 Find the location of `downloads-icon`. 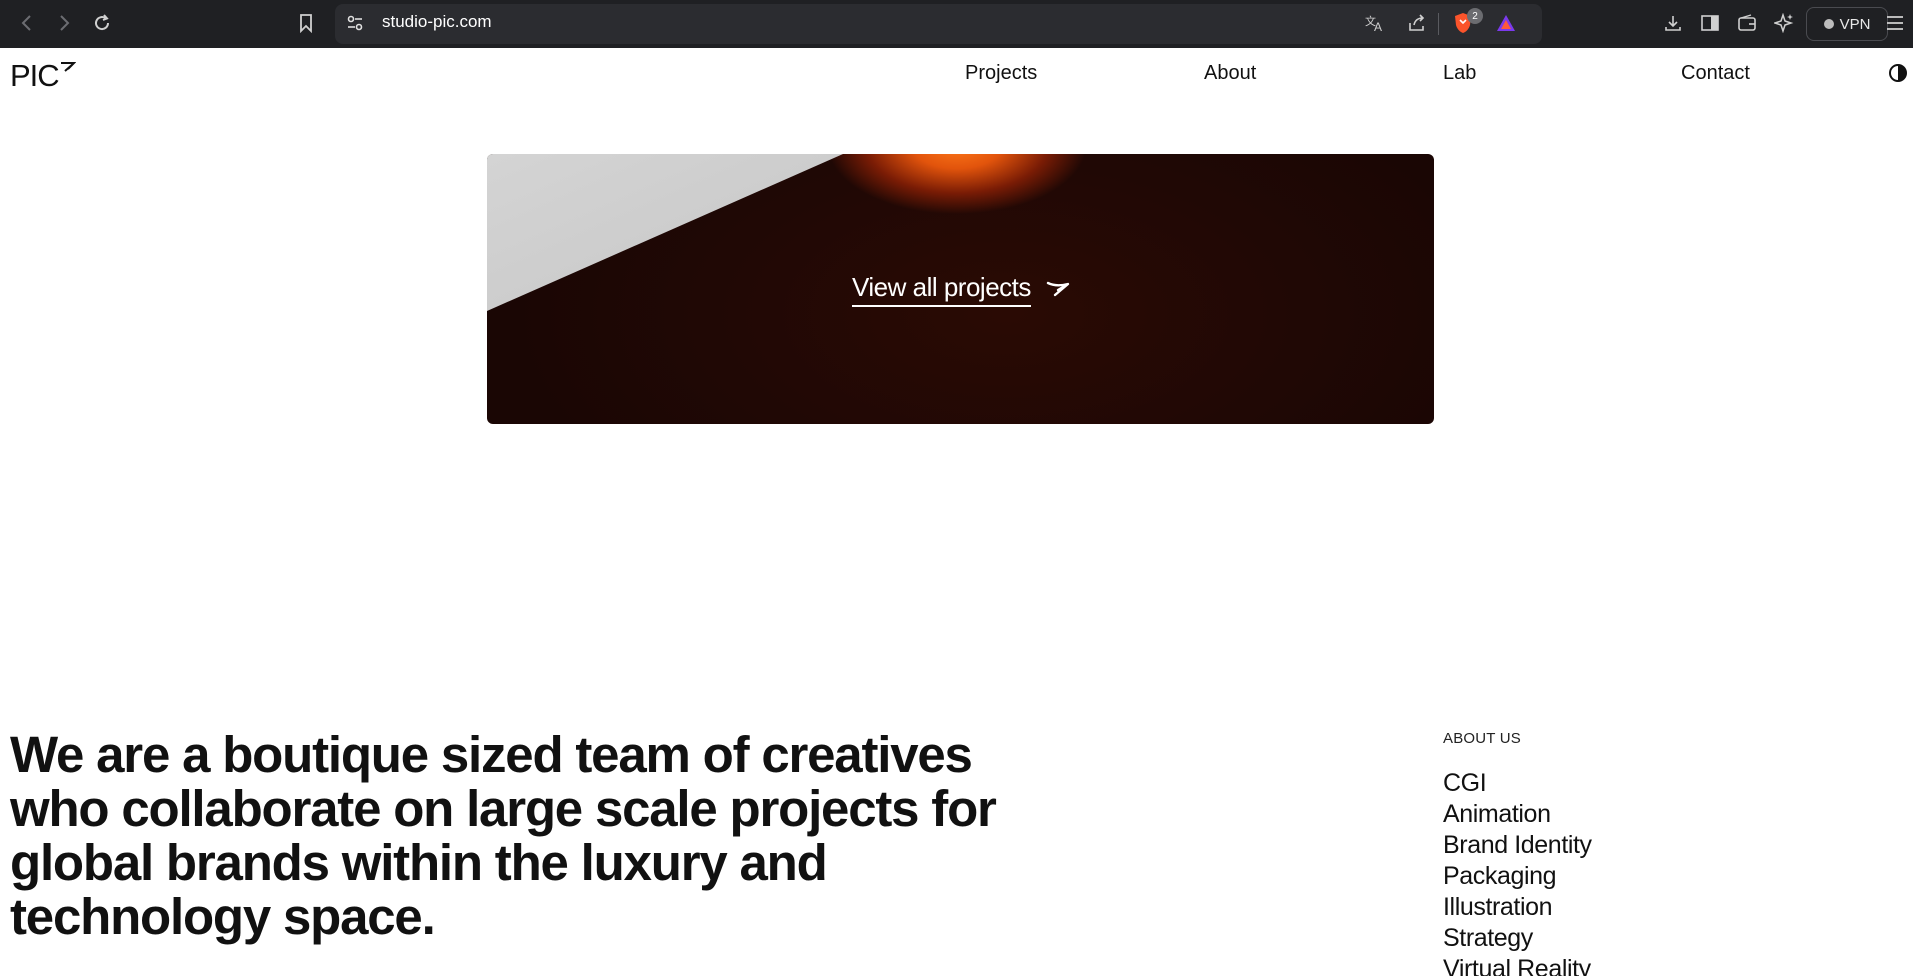

downloads-icon is located at coordinates (1673, 23).